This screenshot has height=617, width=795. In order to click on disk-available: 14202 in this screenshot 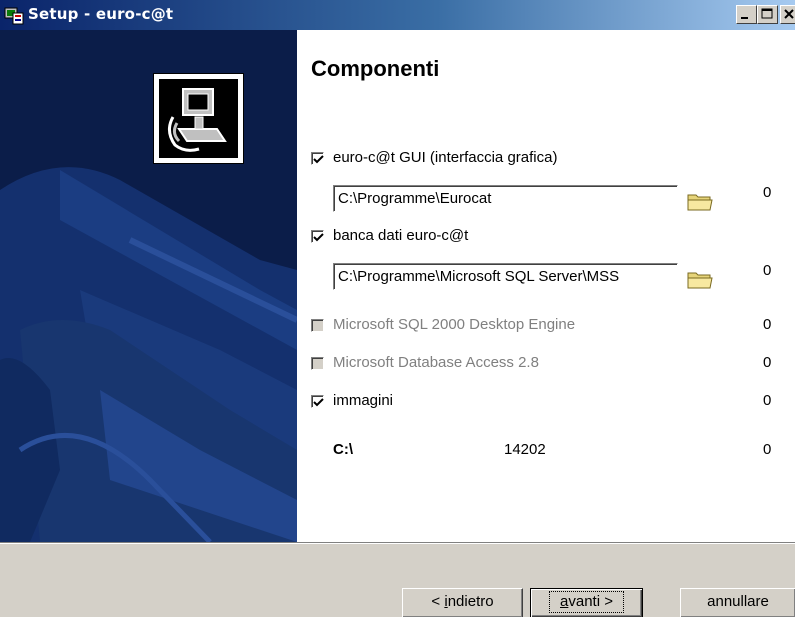, I will do `click(525, 449)`.